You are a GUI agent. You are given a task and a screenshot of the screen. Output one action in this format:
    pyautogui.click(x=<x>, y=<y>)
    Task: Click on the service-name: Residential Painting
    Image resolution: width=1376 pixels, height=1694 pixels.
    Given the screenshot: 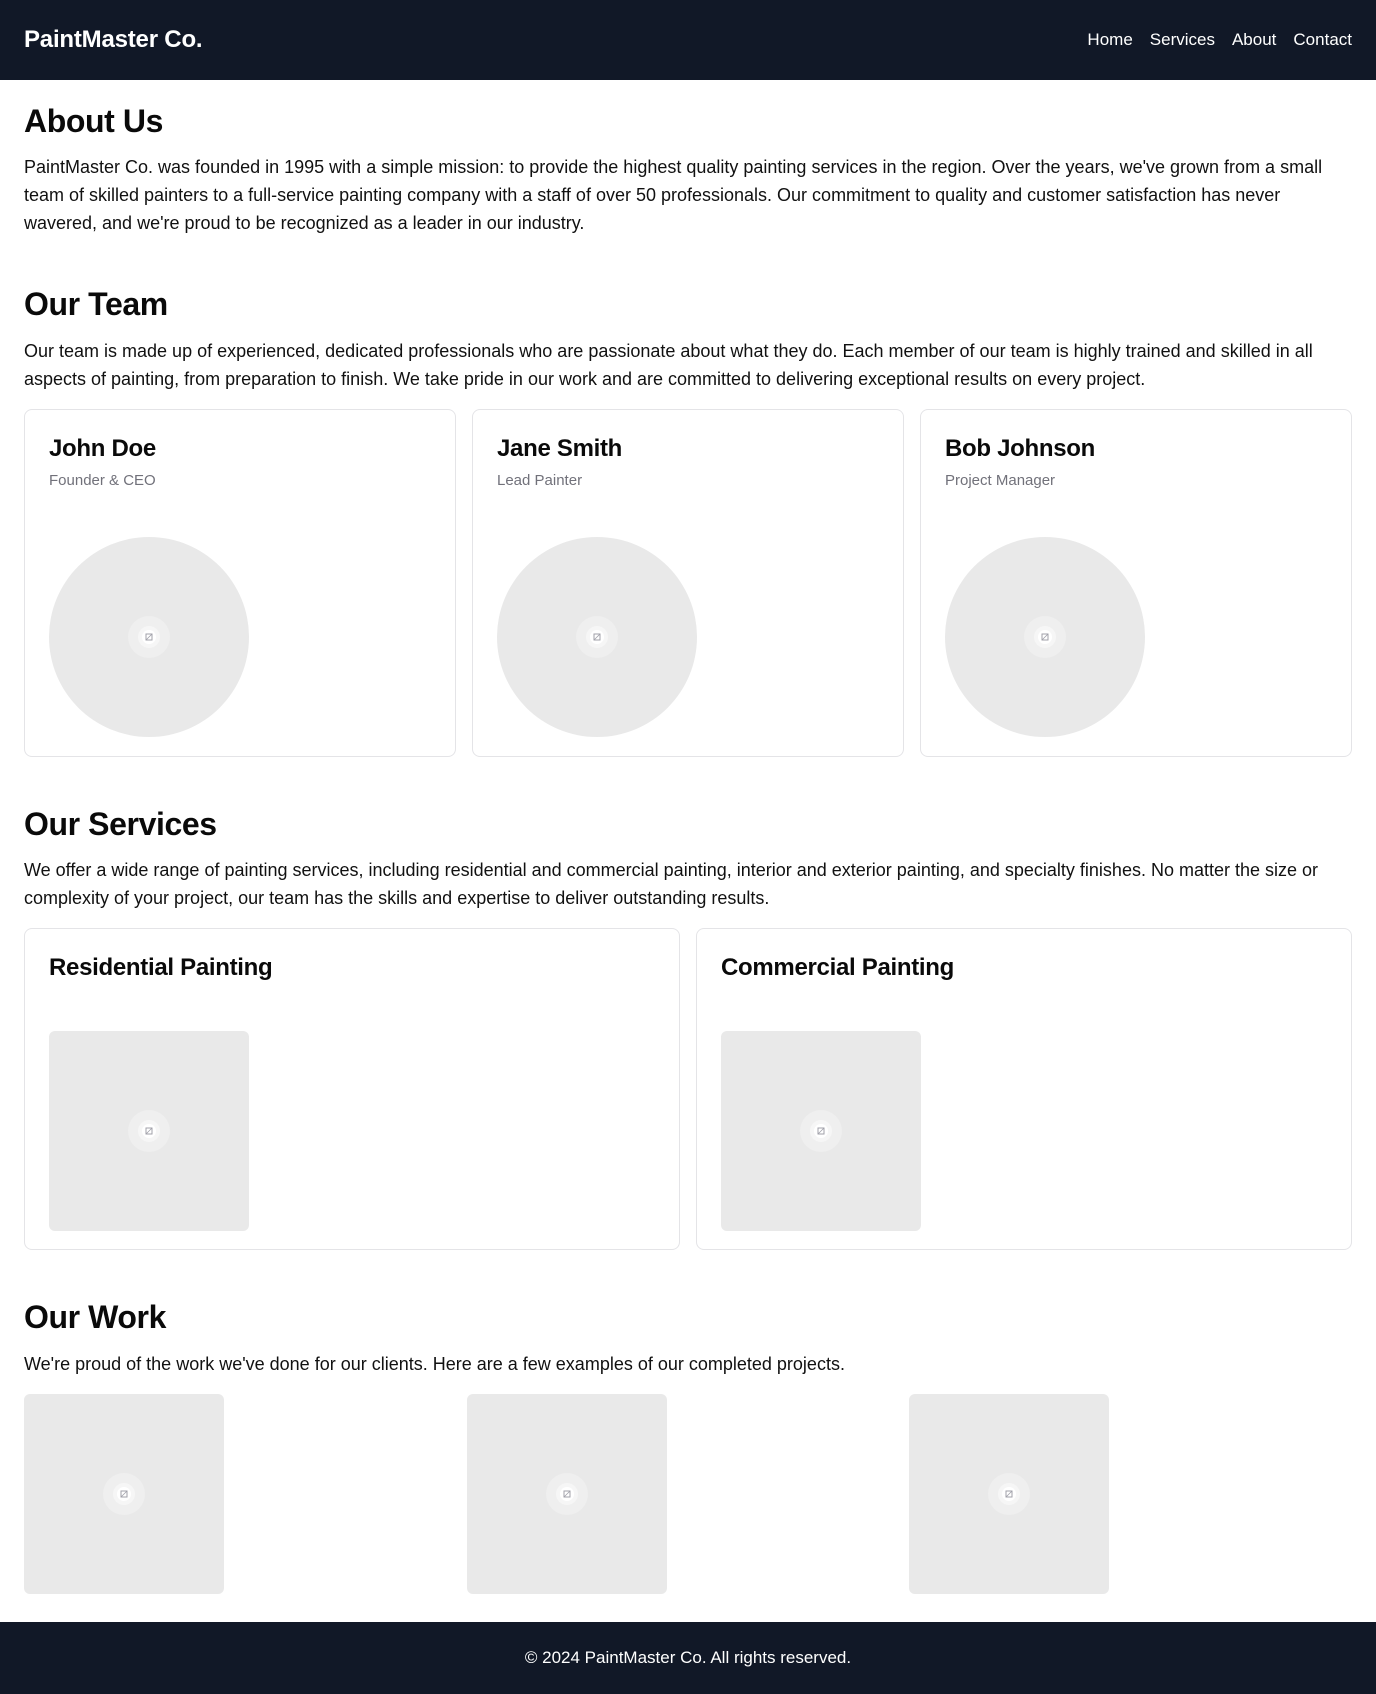 What is the action you would take?
    pyautogui.click(x=161, y=968)
    